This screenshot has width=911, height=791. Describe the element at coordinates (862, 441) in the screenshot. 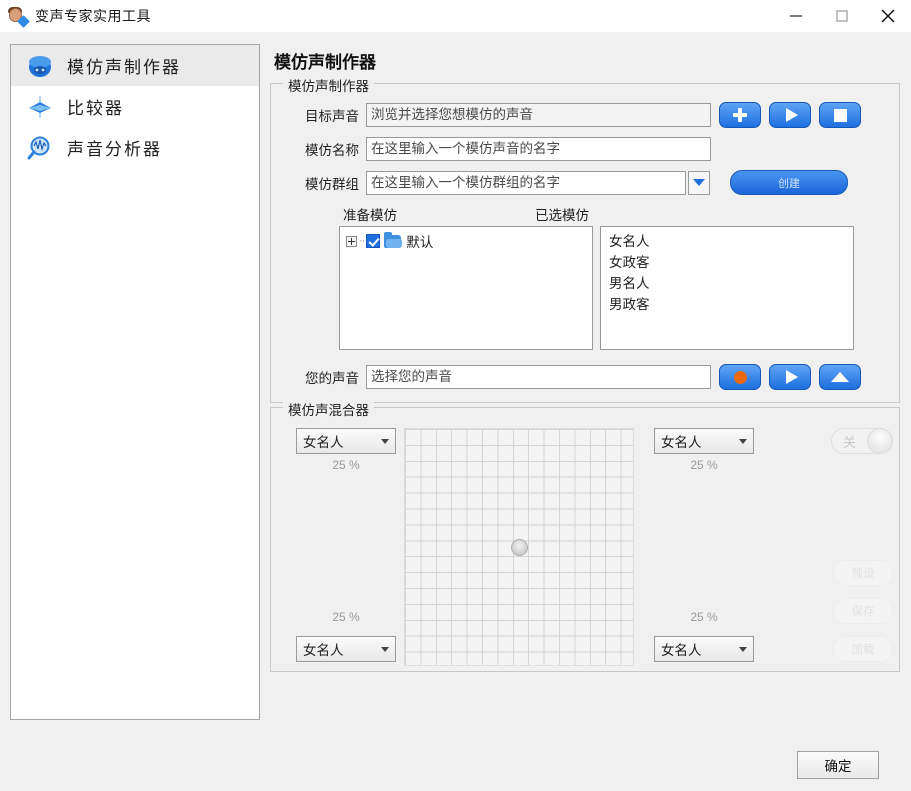

I see `mixer-power-toggle: 关` at that location.